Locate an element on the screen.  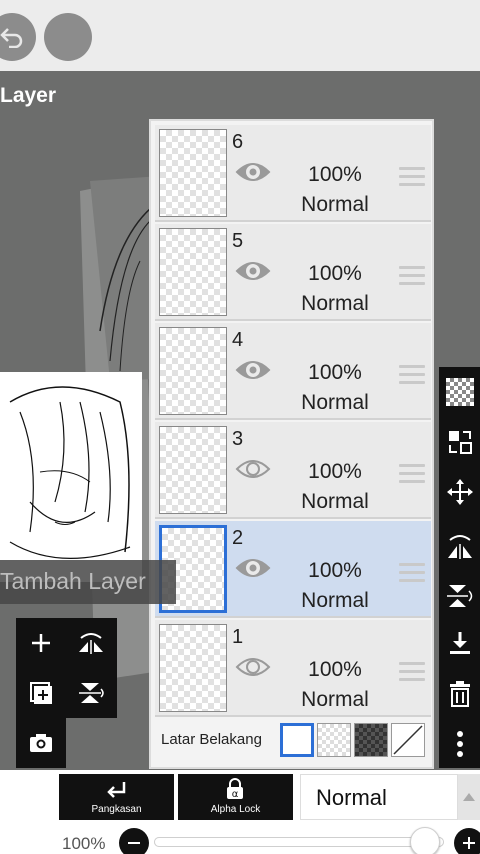
triangle-up-icon is located at coordinates (469, 797).